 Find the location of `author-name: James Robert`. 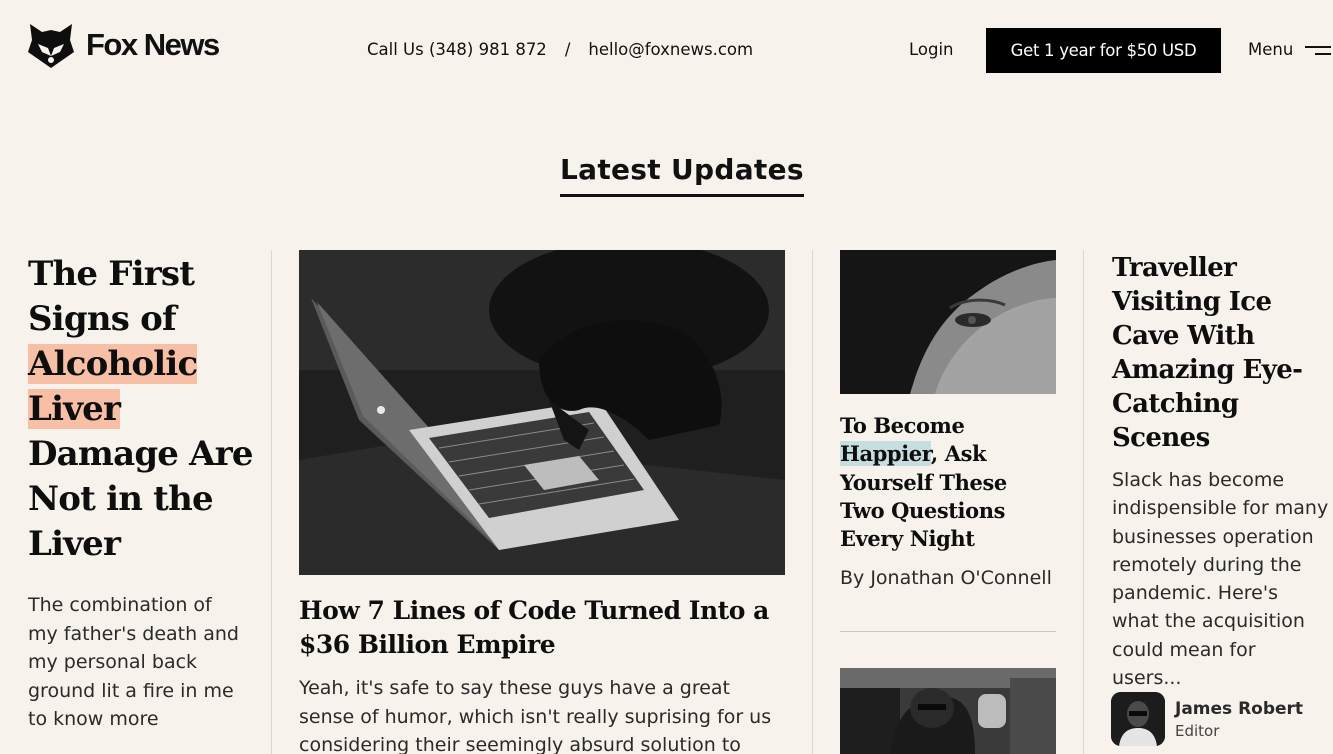

author-name: James Robert is located at coordinates (1239, 708).